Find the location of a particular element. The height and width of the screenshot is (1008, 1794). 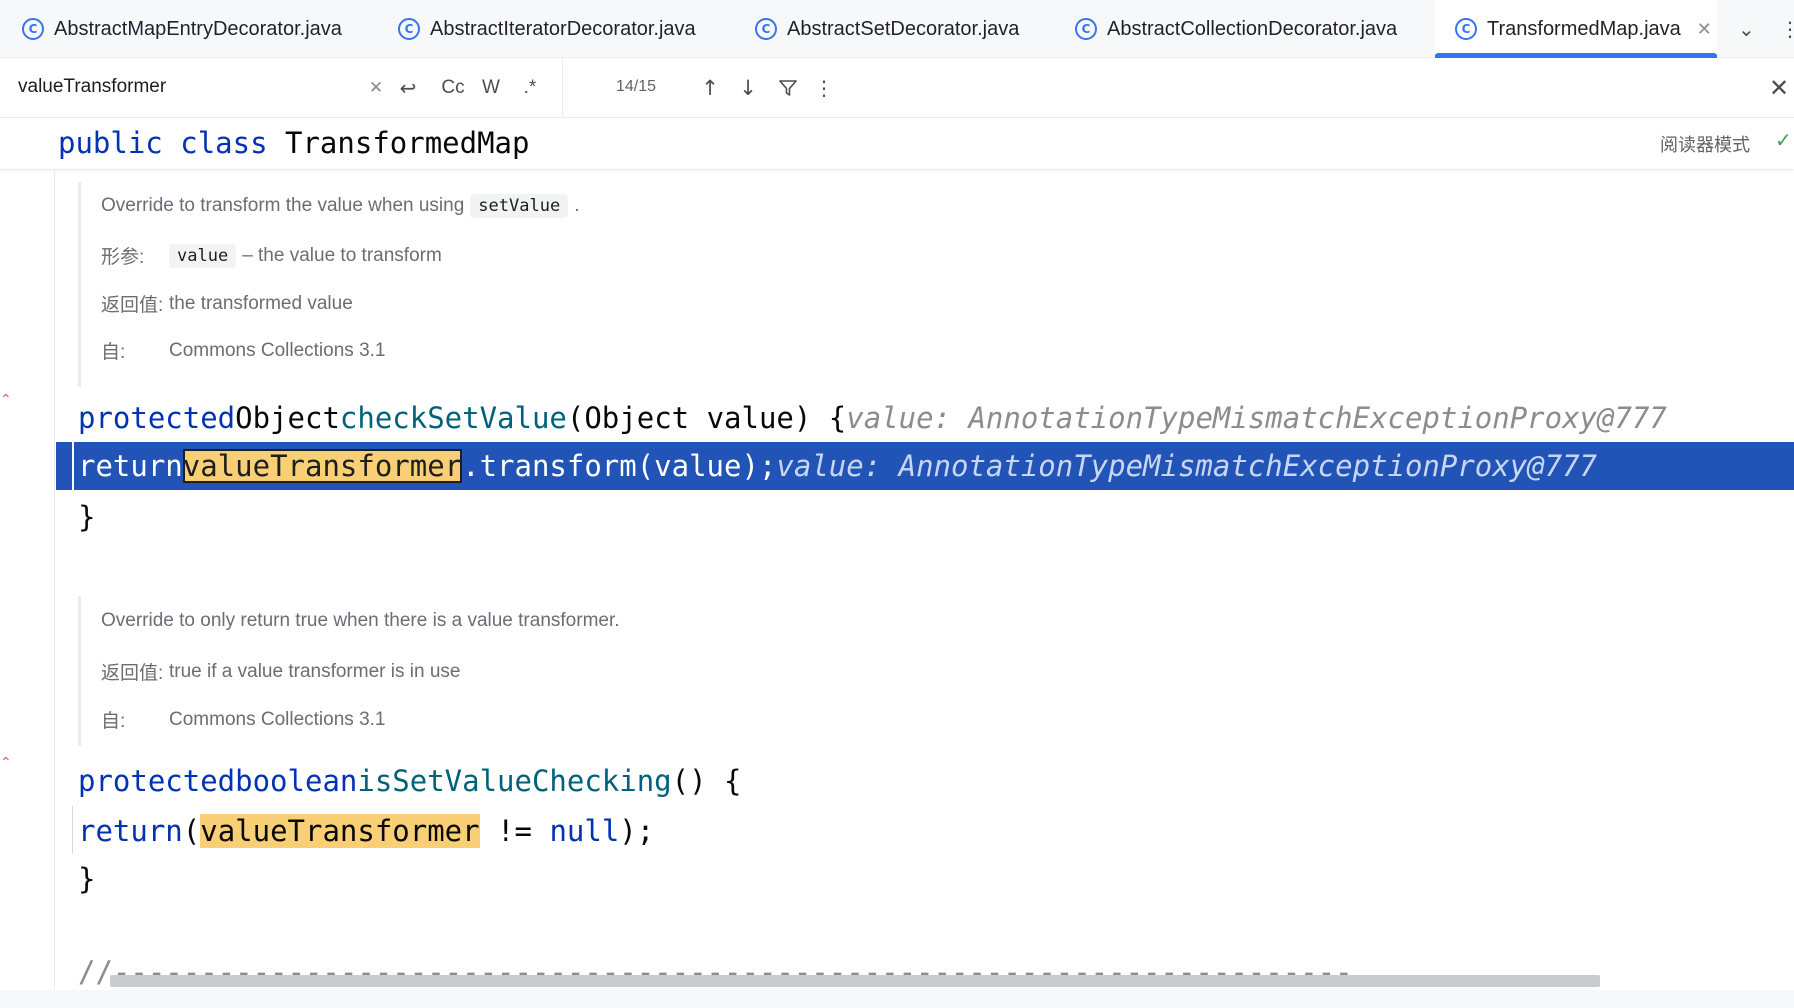

match-case-button: Cc is located at coordinates (453, 88).